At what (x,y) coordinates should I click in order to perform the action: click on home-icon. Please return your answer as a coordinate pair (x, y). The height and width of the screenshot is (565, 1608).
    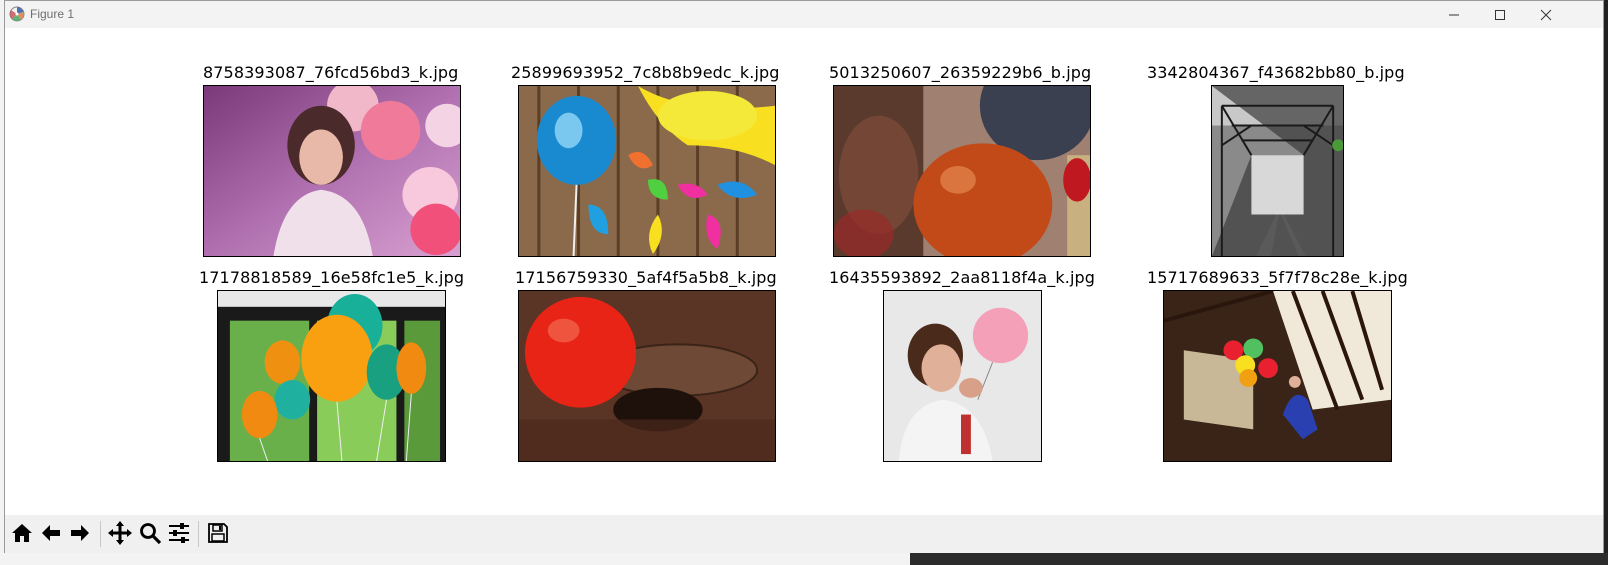
    Looking at the image, I should click on (22, 533).